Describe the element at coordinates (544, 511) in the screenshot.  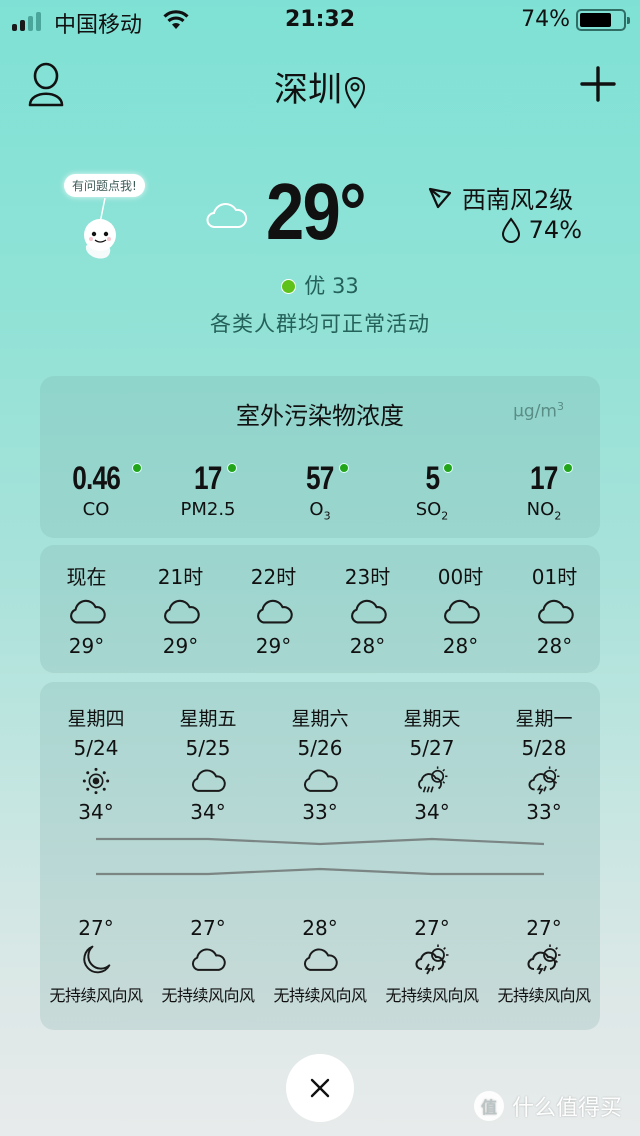
I see `pollutant-name: NO2` at that location.